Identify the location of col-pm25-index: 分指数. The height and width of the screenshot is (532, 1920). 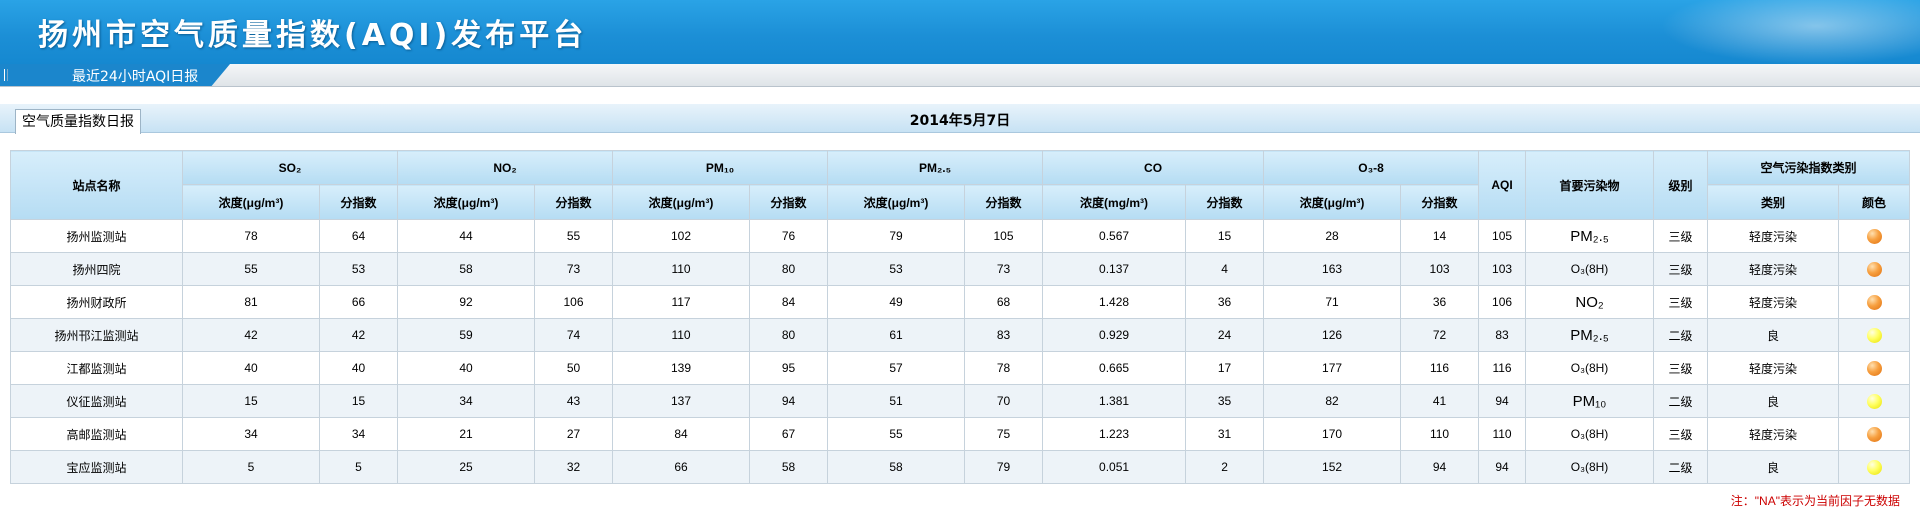
(1004, 202).